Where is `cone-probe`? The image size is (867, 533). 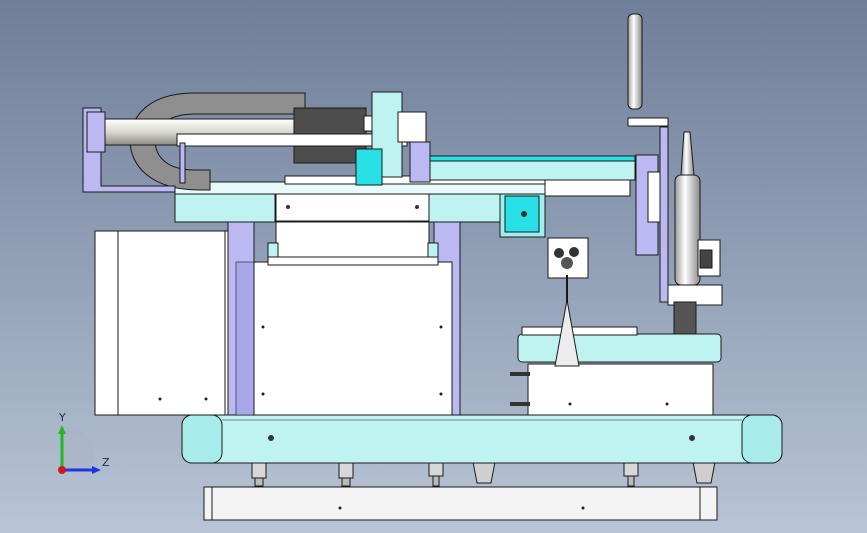
cone-probe is located at coordinates (567, 321).